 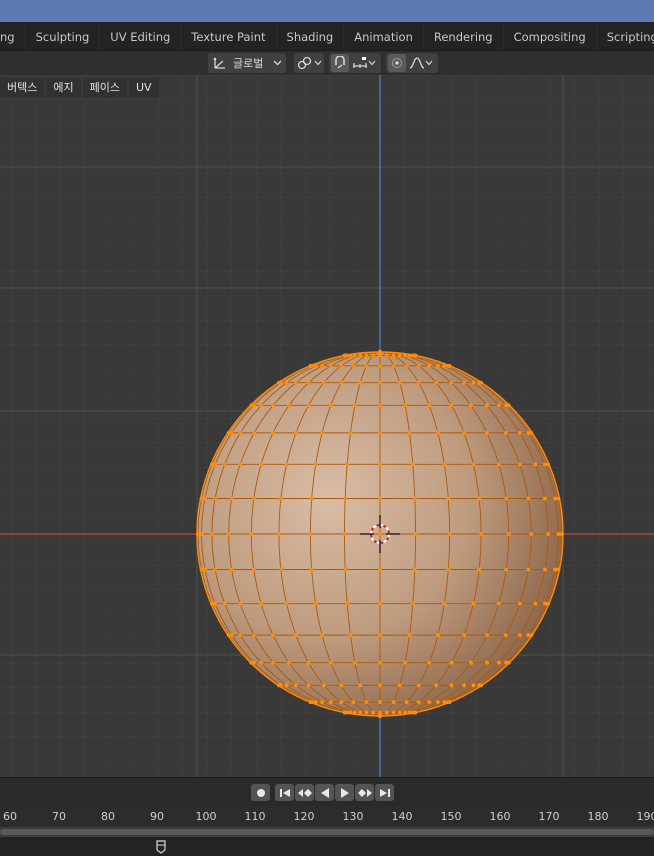 I want to click on menu-face: 페이스, so click(x=104, y=88).